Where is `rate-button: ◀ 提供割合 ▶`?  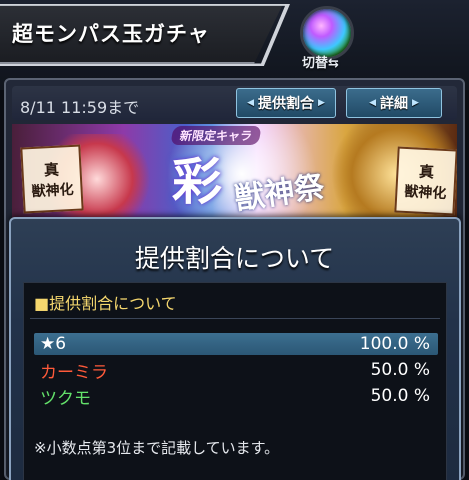
rate-button: ◀ 提供割合 ▶ is located at coordinates (286, 103).